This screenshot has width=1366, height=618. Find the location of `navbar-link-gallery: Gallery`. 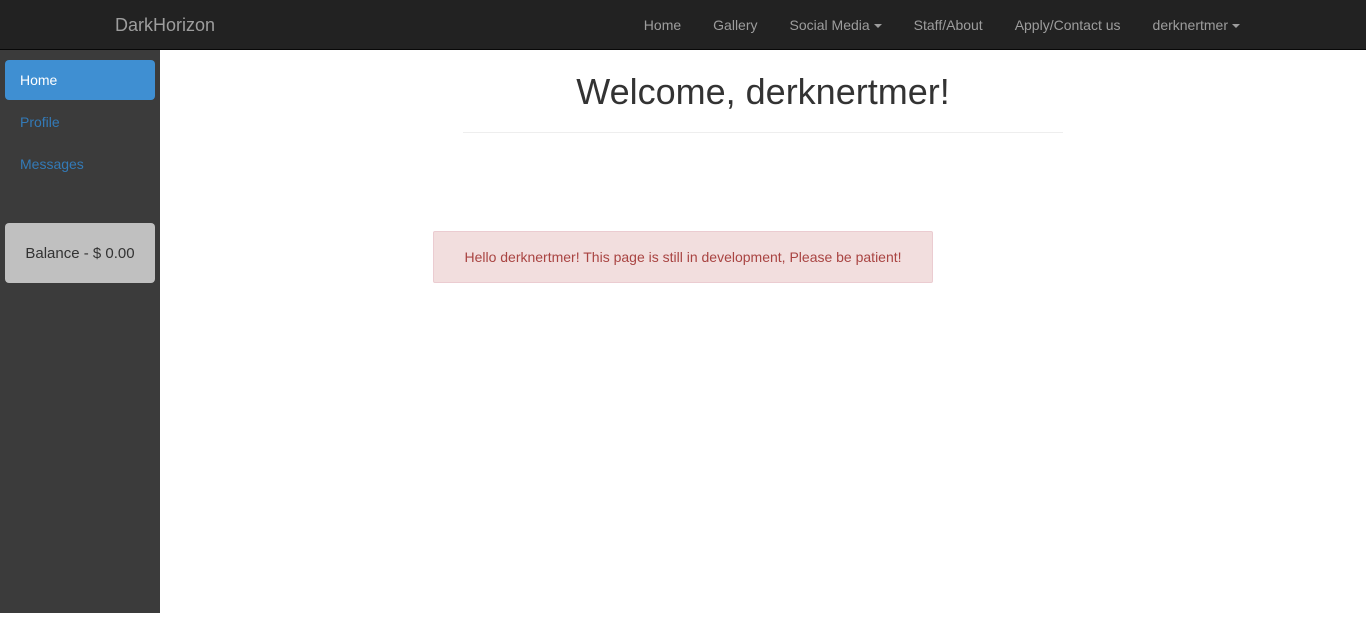

navbar-link-gallery: Gallery is located at coordinates (735, 25).